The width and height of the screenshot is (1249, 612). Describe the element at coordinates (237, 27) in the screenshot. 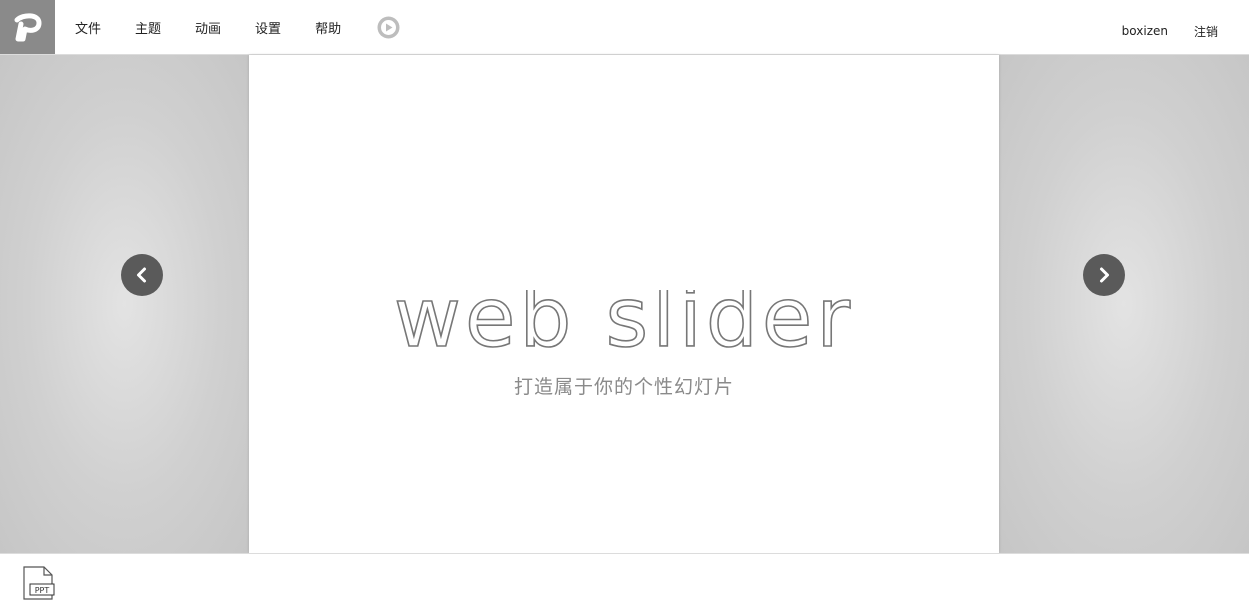

I see `main-menu: 文件 主题 动画 设置 帮助` at that location.